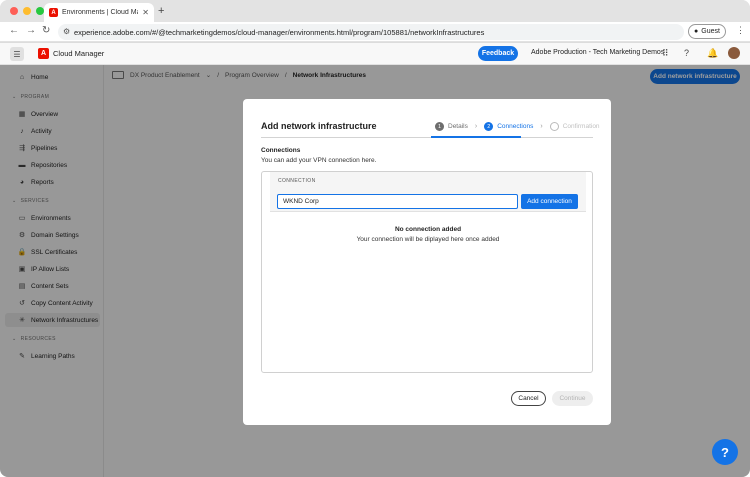  I want to click on new-tab-button: +, so click(161, 11).